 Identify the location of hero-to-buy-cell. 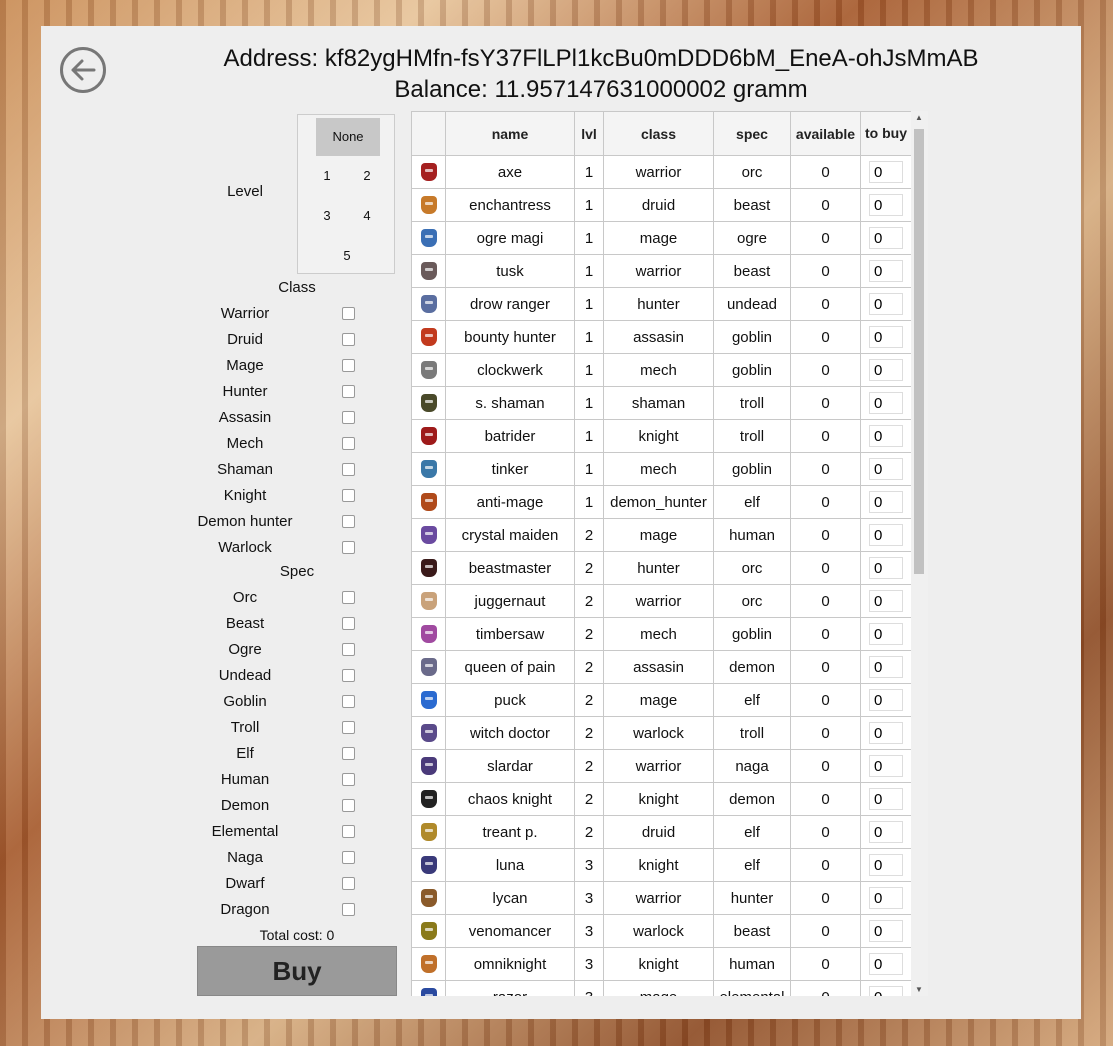
(885, 271).